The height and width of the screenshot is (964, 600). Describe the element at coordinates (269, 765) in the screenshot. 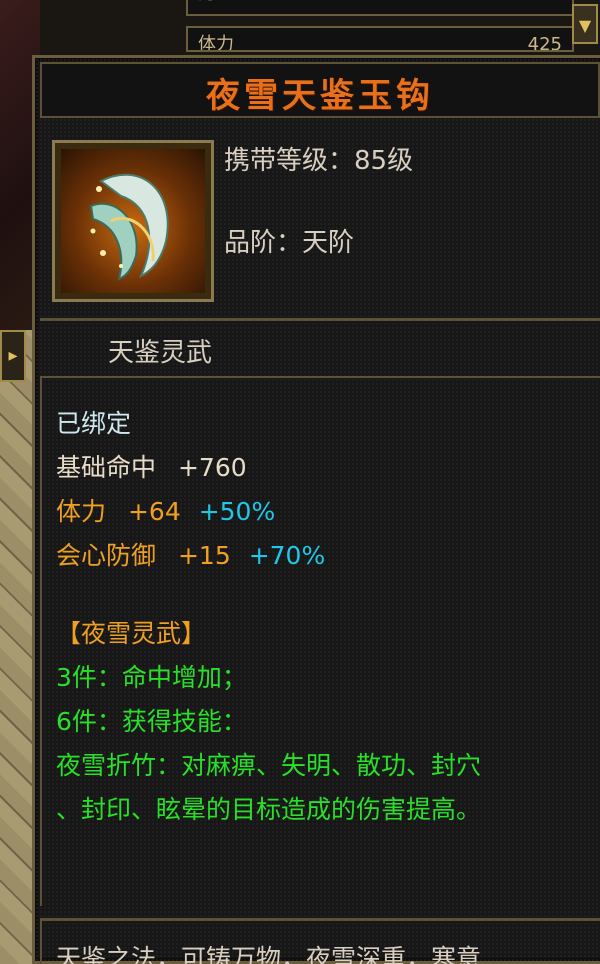

I see `set-skill-line-1: 夜雪折竹：对麻痹、失明、散功、封穴` at that location.